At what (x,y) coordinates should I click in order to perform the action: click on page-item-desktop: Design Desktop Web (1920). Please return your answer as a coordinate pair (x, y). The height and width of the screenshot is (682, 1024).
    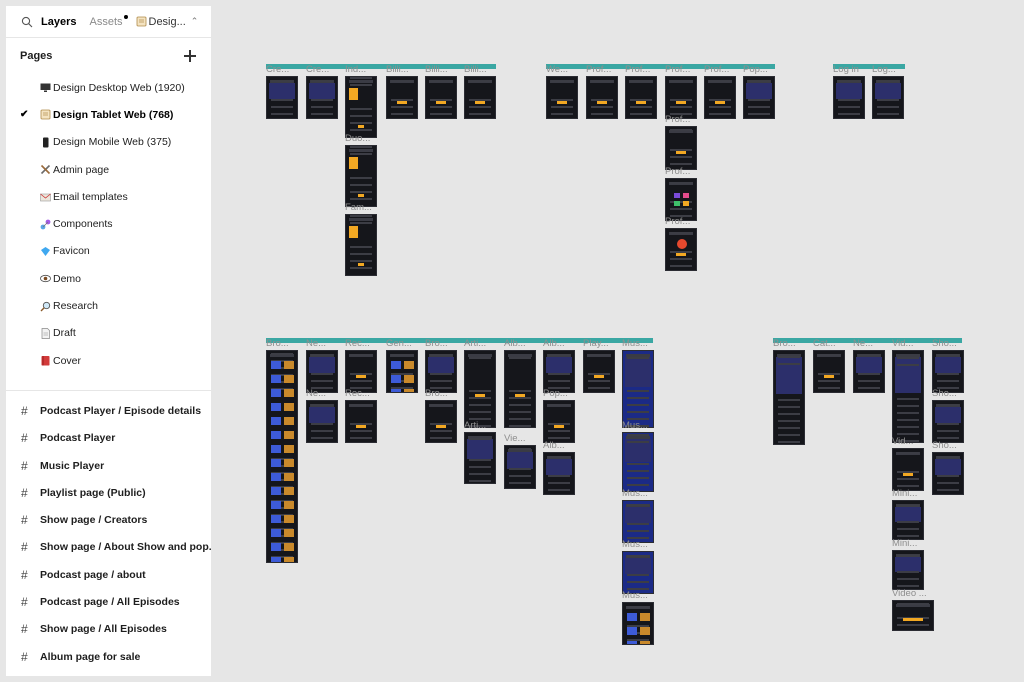
    Looking at the image, I should click on (108, 87).